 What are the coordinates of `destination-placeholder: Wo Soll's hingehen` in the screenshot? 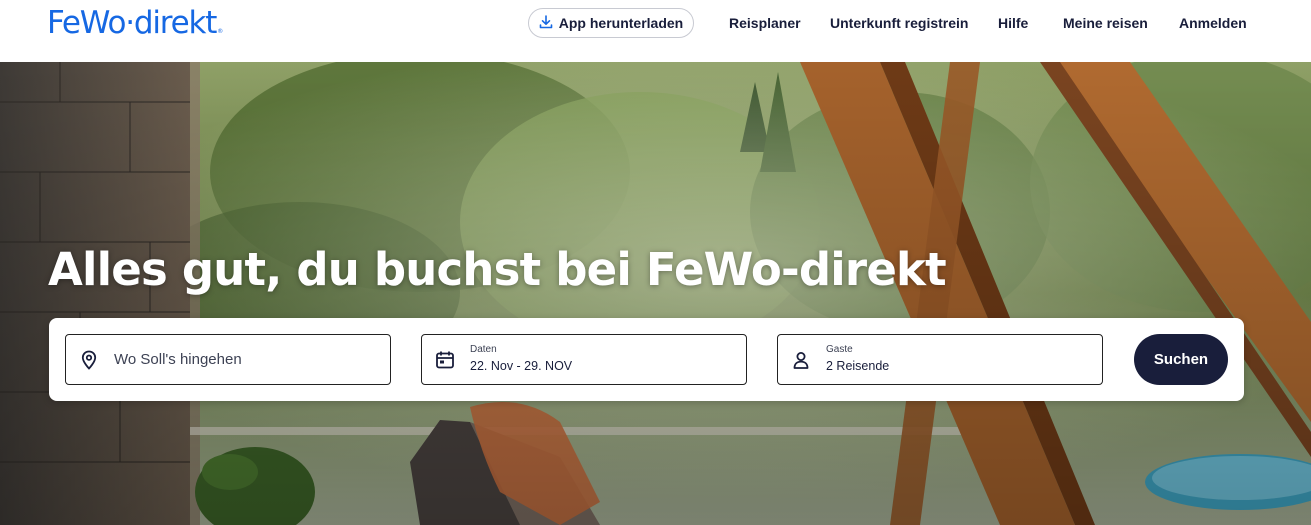 It's located at (178, 359).